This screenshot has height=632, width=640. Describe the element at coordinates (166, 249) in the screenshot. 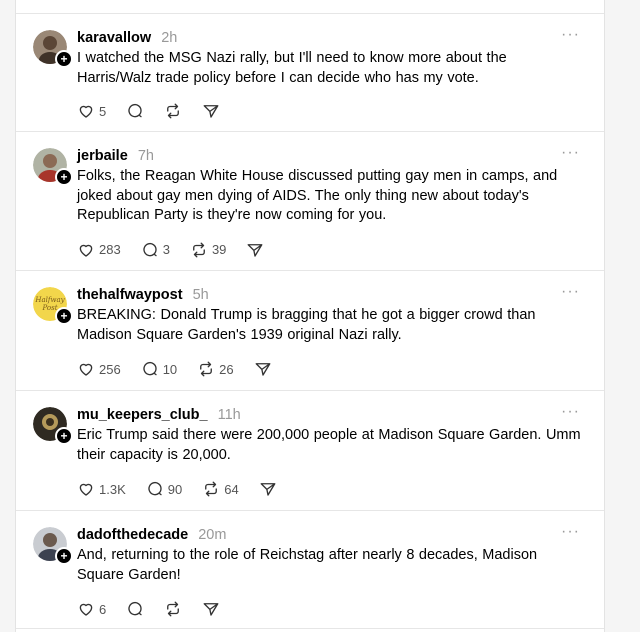

I see `reply-count: 3` at that location.